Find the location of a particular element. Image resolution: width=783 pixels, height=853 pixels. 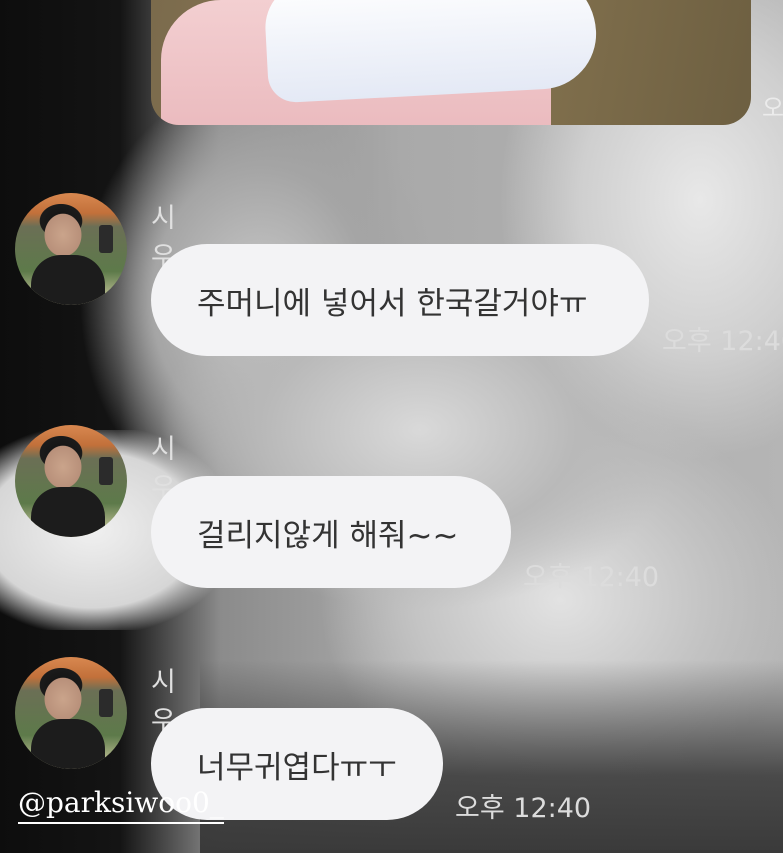

message-bubble: 주머니에 넣어서 한국갈거야ㅠ is located at coordinates (400, 300).